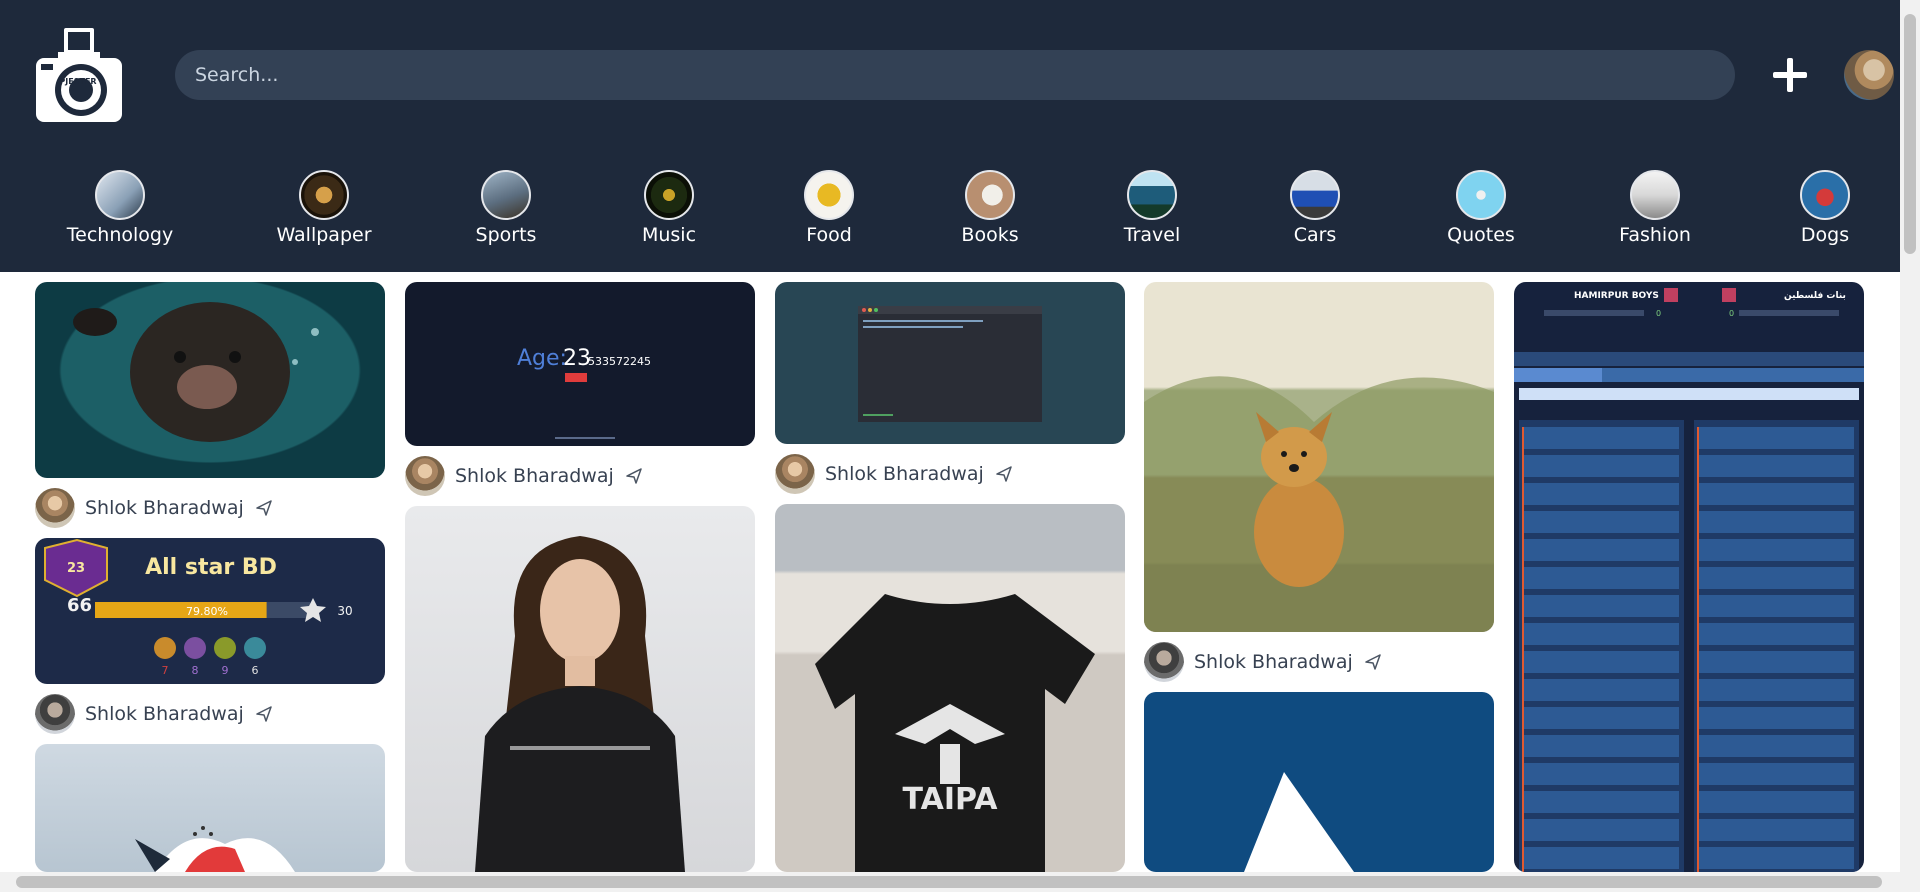  What do you see at coordinates (1481, 235) in the screenshot?
I see `category-label: Quotes` at bounding box center [1481, 235].